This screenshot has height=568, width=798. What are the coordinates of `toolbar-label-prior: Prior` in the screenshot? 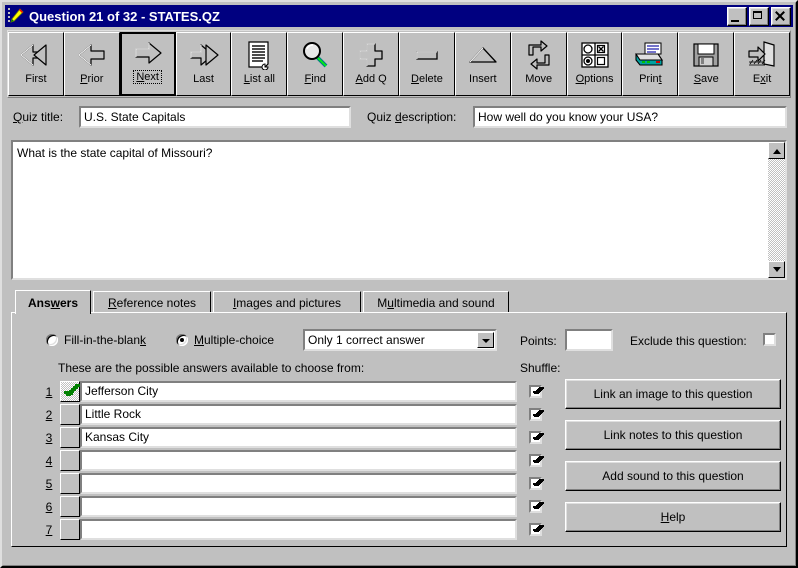 It's located at (92, 79).